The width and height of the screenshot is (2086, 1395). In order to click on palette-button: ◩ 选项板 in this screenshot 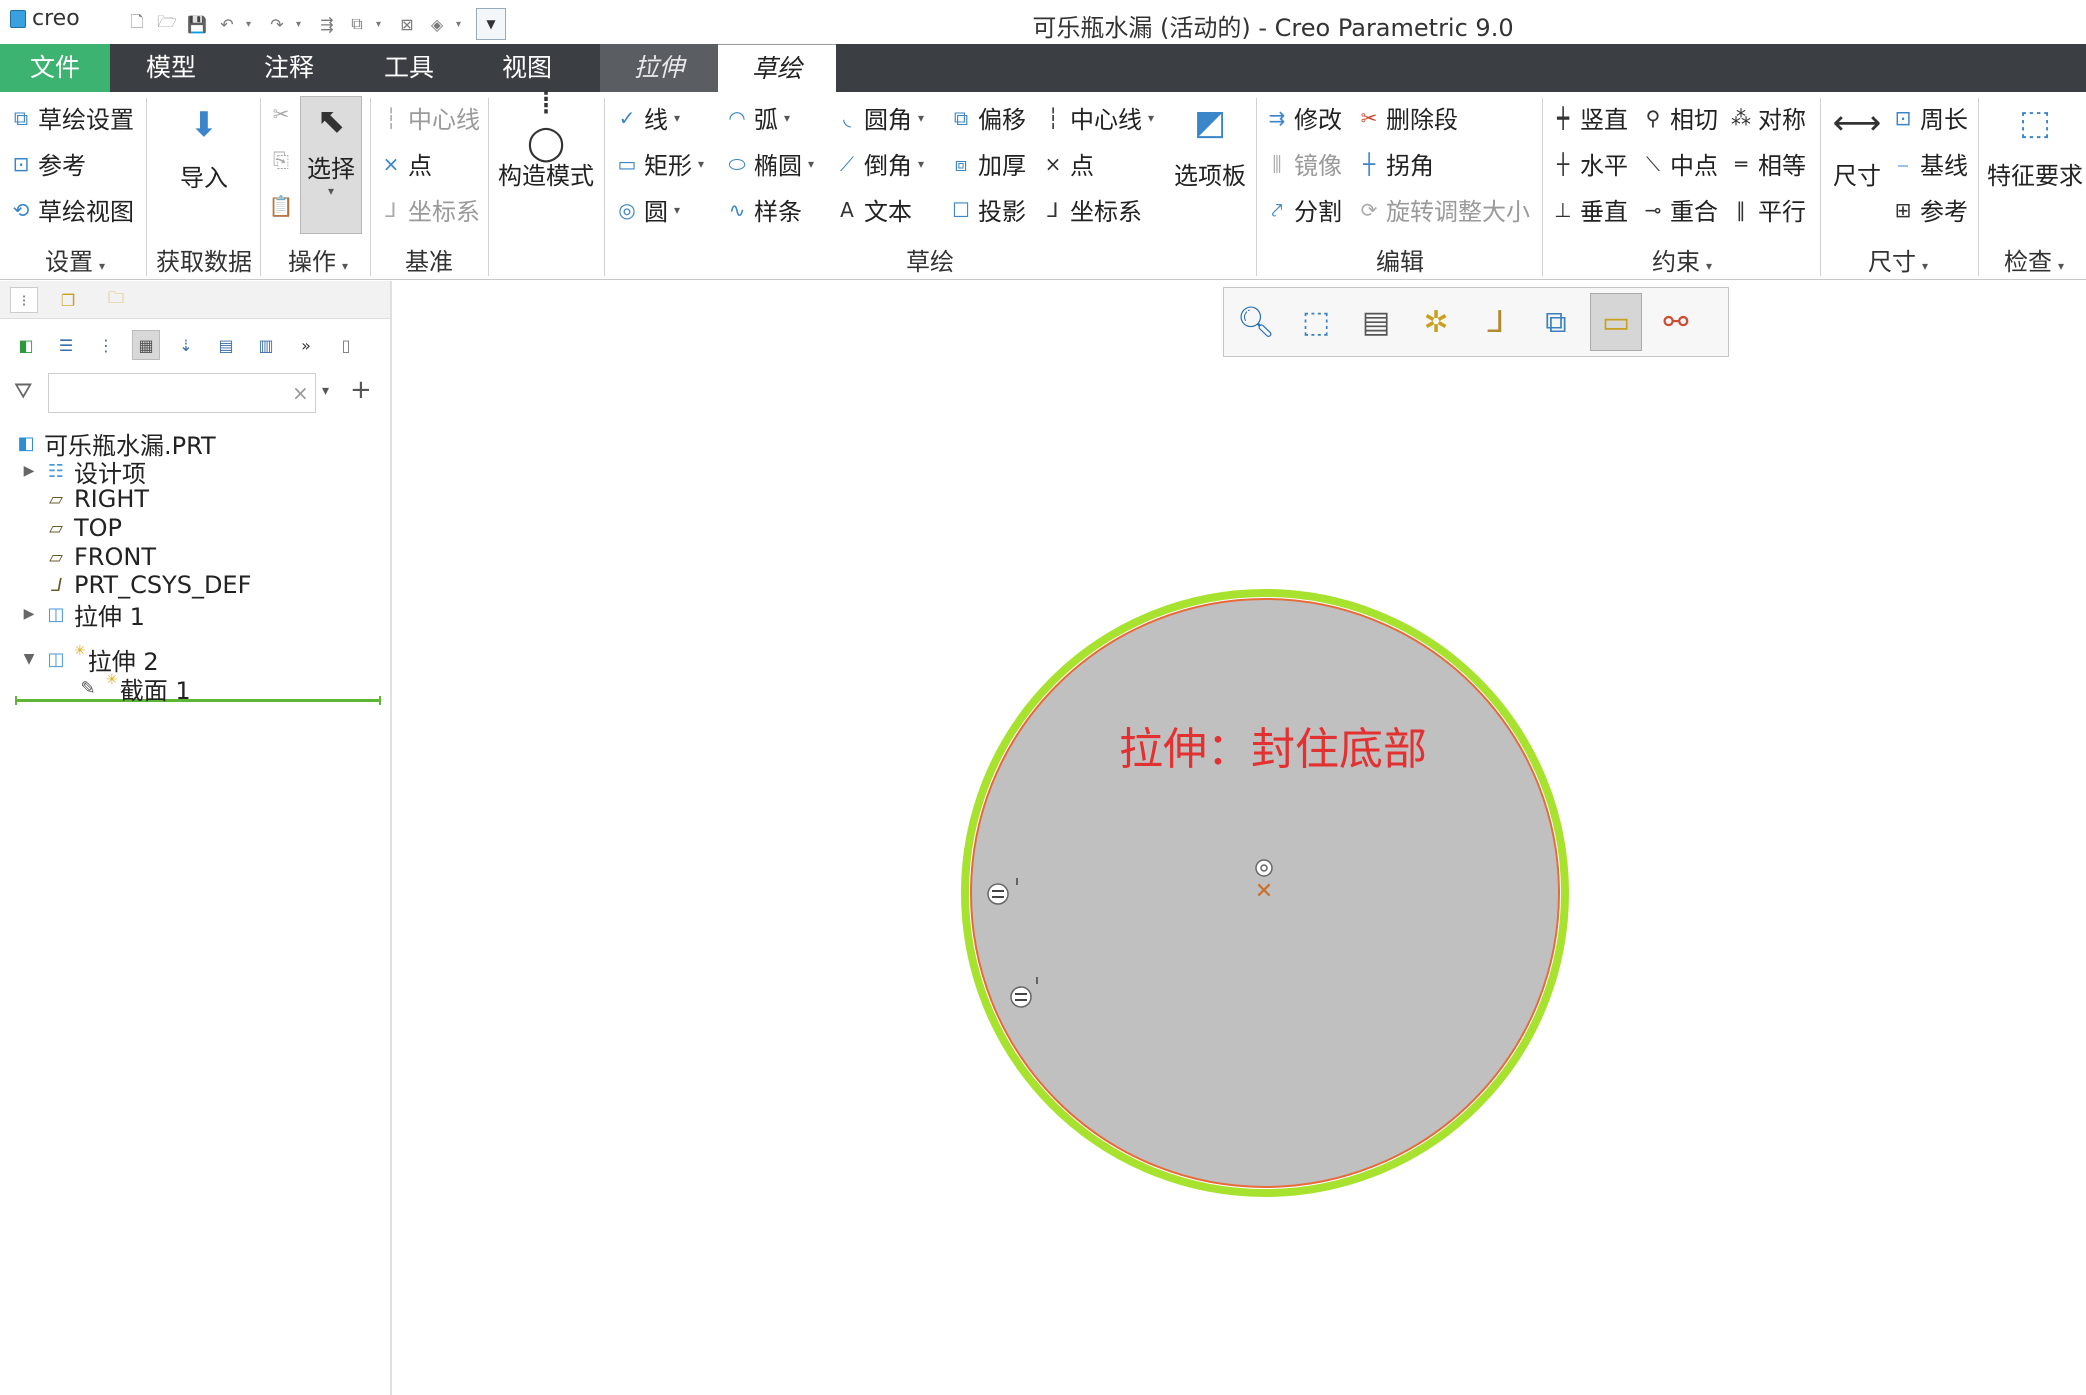, I will do `click(1210, 145)`.